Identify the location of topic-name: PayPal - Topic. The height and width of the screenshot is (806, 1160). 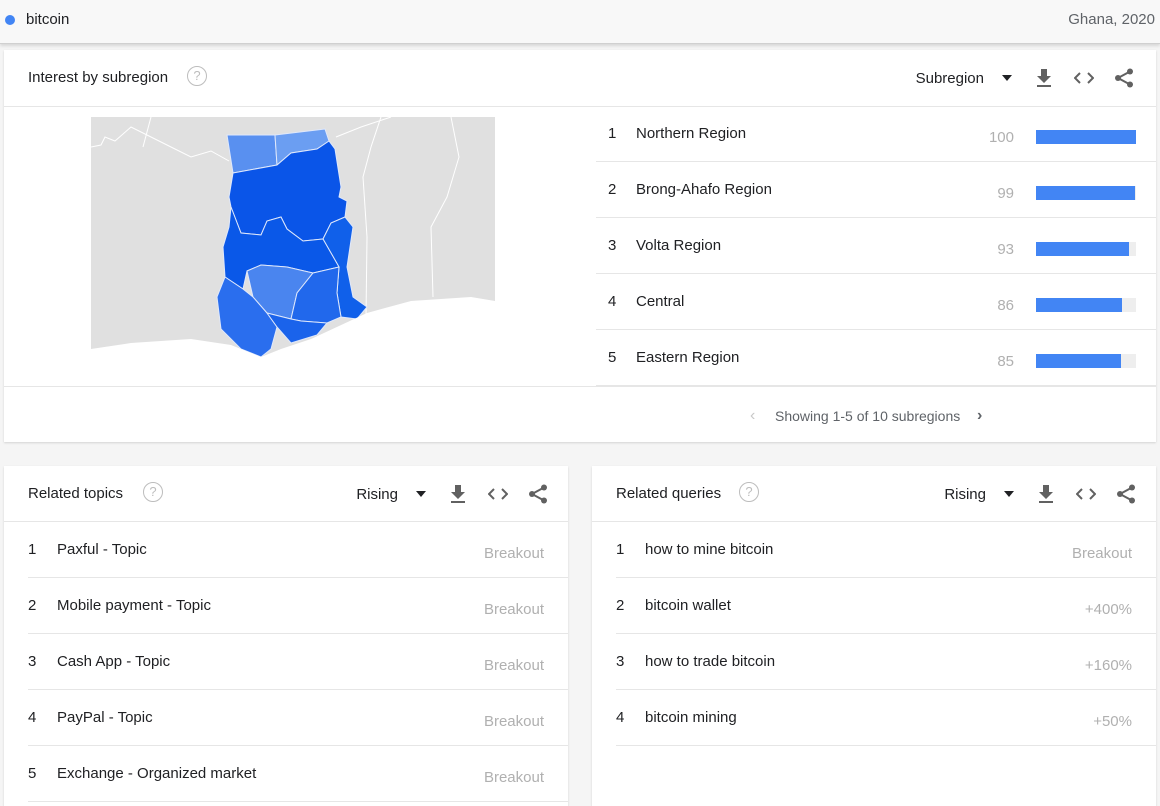
(105, 717).